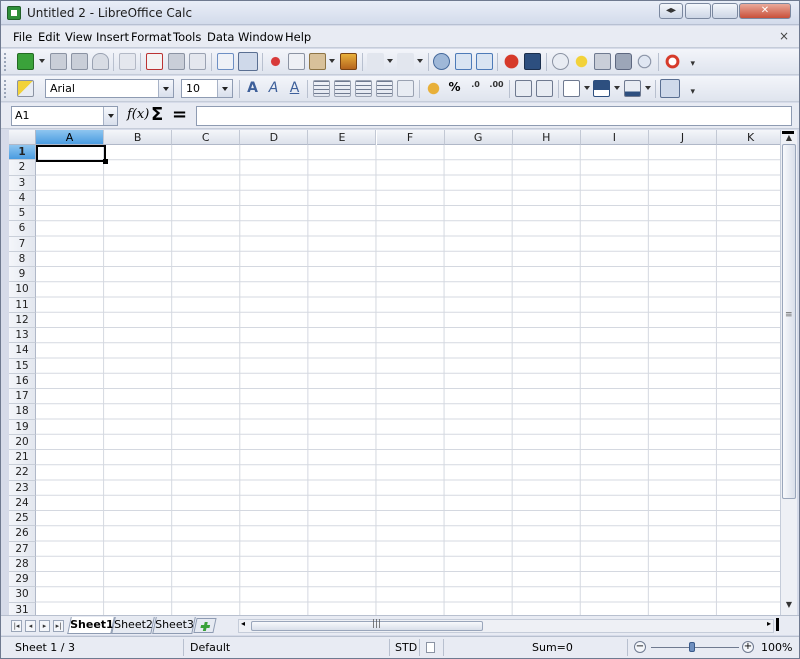  Describe the element at coordinates (671, 11) in the screenshot. I see `restore-arrows-button: ◂▸` at that location.